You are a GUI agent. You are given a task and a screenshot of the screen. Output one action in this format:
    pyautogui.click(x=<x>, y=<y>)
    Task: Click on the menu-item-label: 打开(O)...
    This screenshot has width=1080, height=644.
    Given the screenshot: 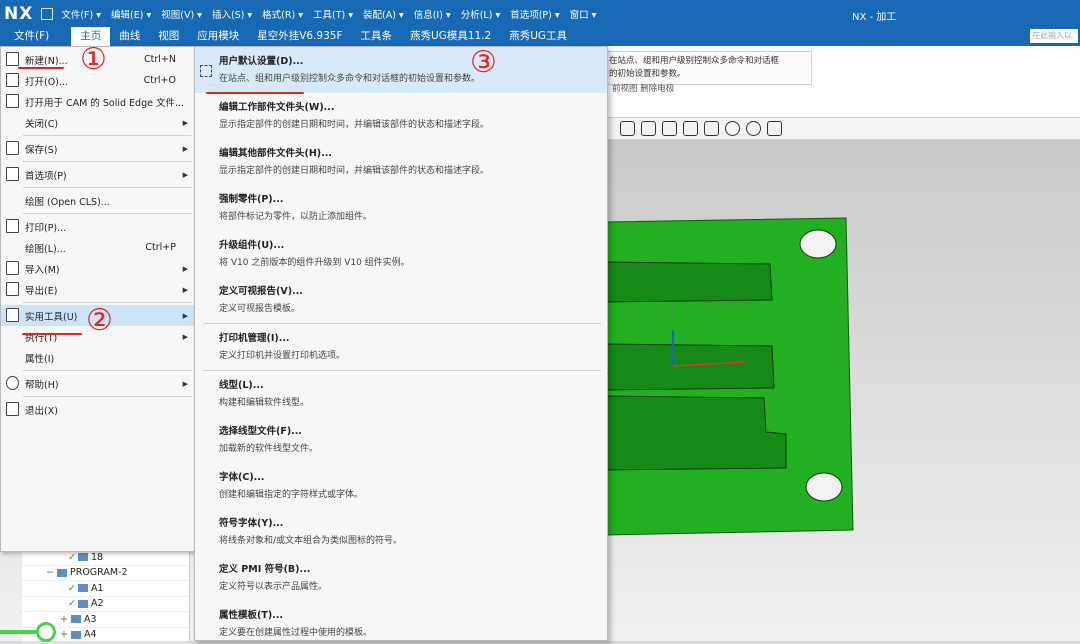 What is the action you would take?
    pyautogui.click(x=46, y=82)
    